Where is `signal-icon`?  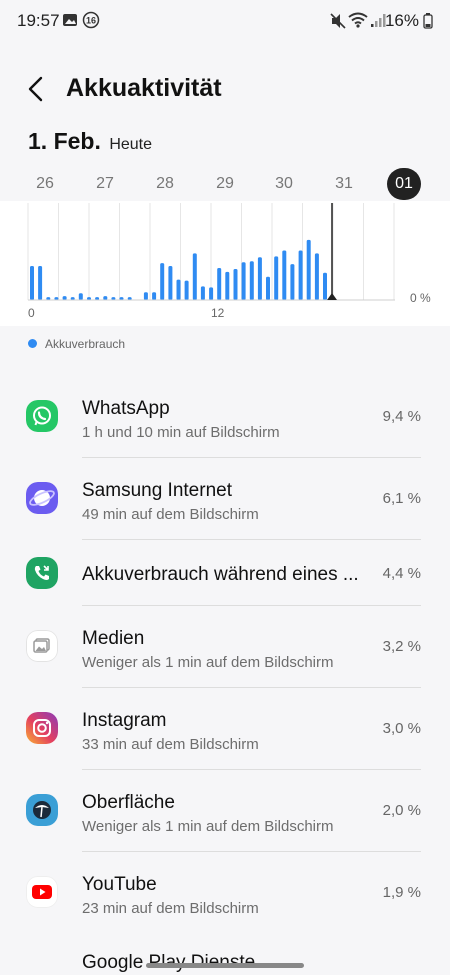 signal-icon is located at coordinates (378, 20).